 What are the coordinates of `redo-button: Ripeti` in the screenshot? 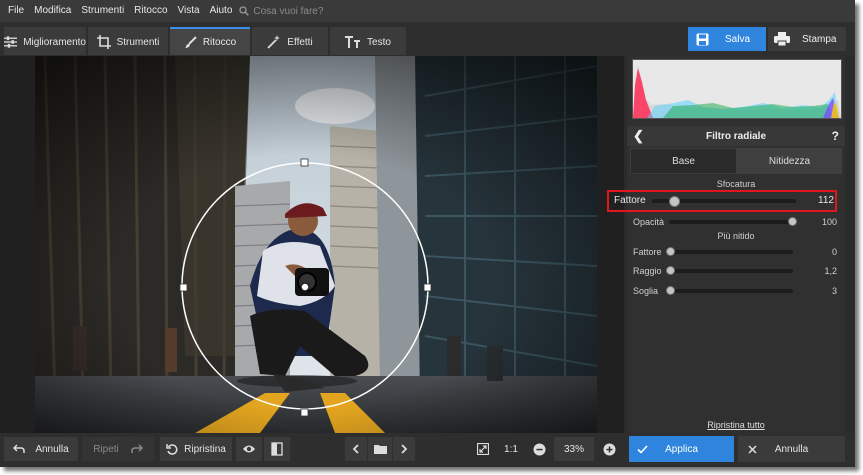 It's located at (118, 449).